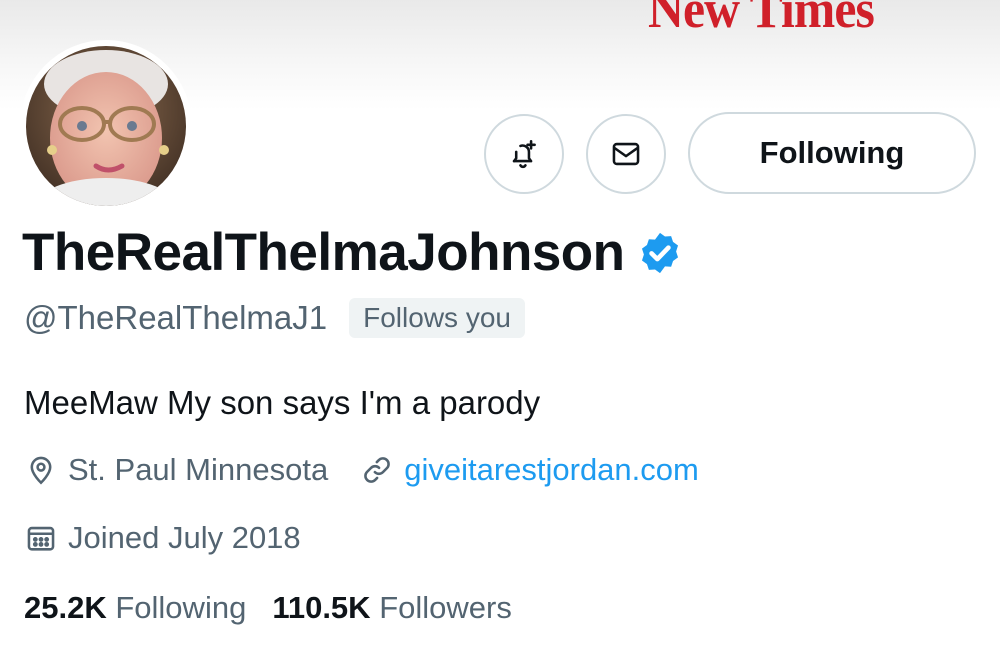  Describe the element at coordinates (437, 318) in the screenshot. I see `follows-you-badge: Follows you` at that location.